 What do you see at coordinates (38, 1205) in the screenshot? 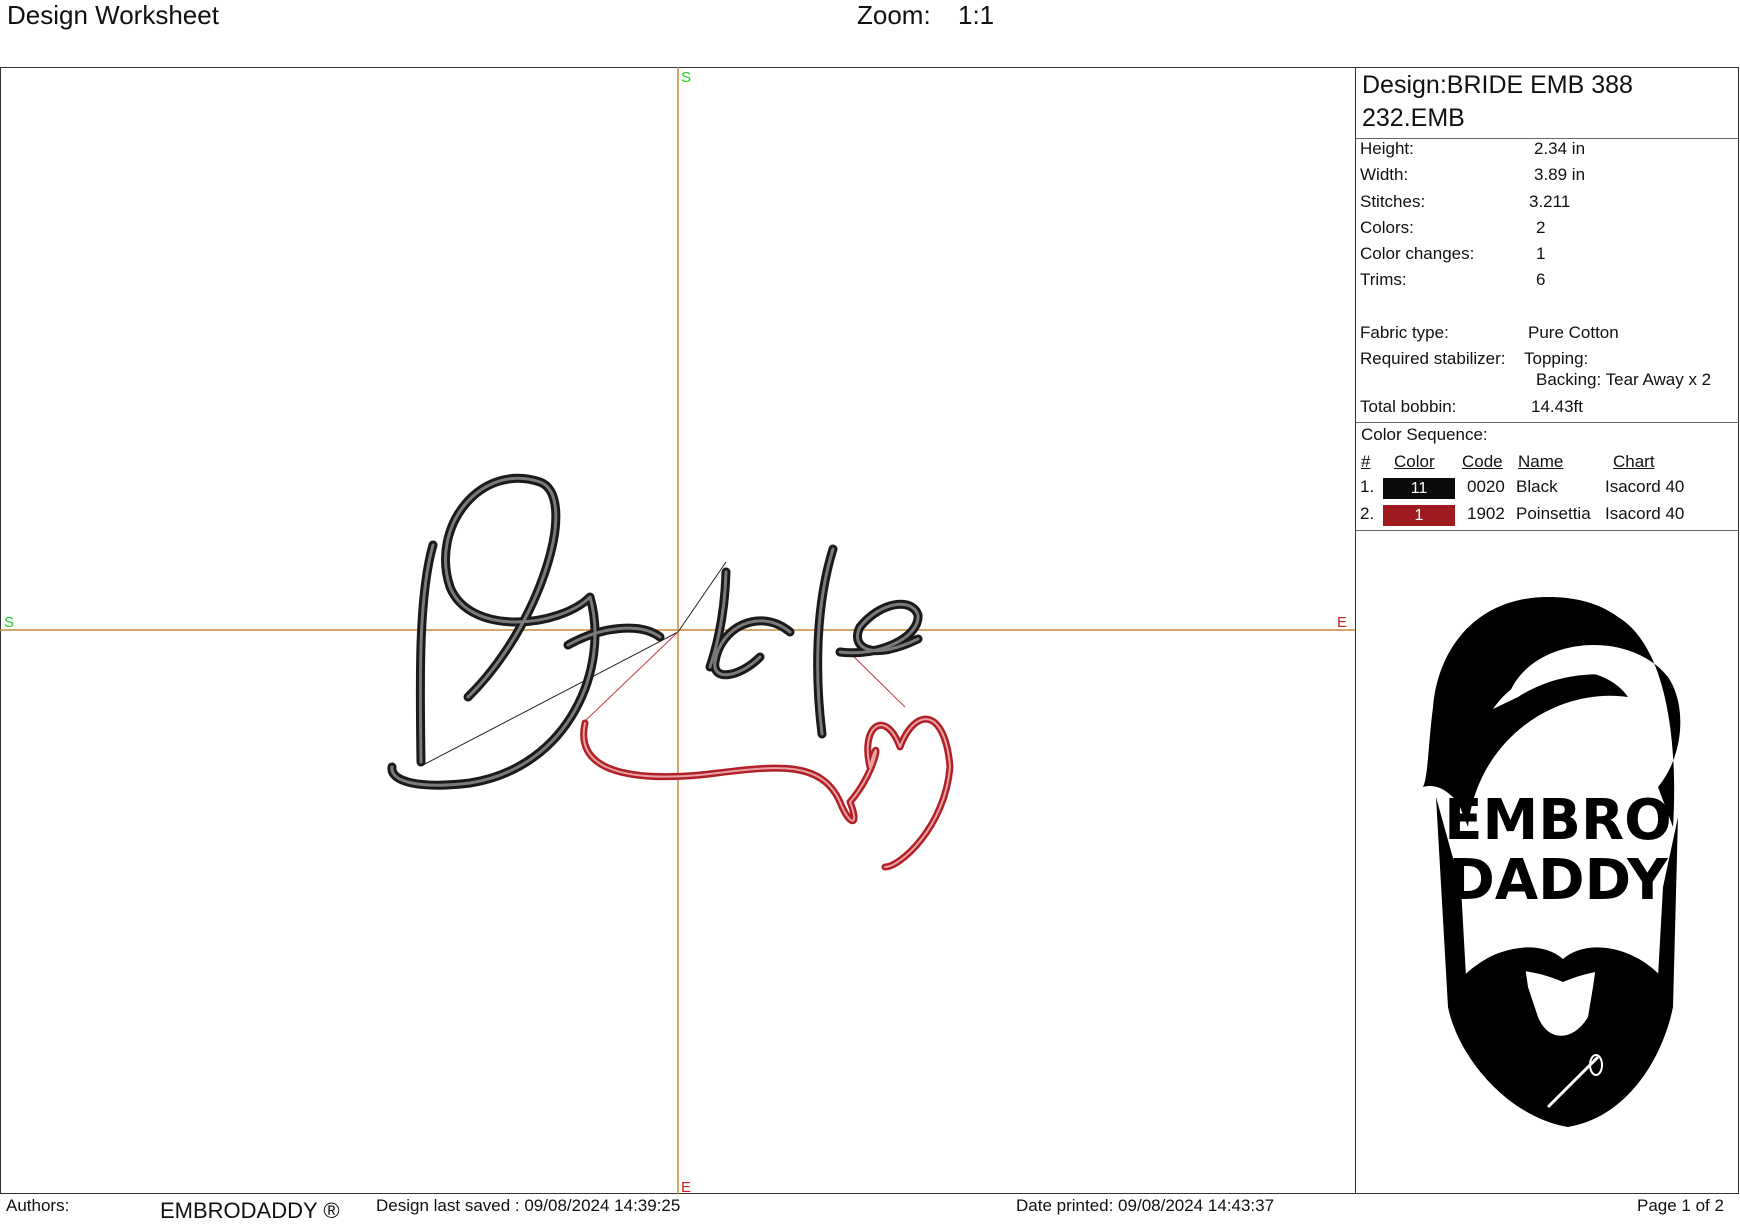
I see `authors-label: Authors:` at bounding box center [38, 1205].